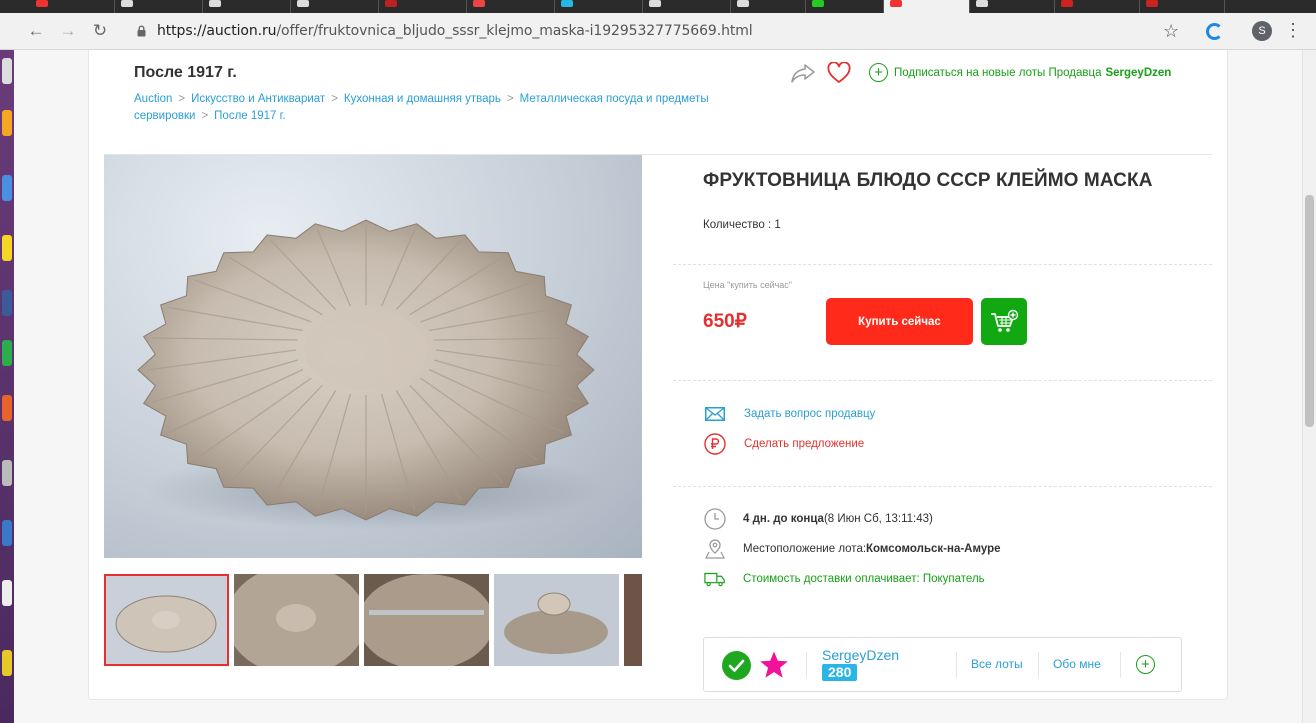  Describe the element at coordinates (840, 672) in the screenshot. I see `seller-rating-badge: 280` at that location.